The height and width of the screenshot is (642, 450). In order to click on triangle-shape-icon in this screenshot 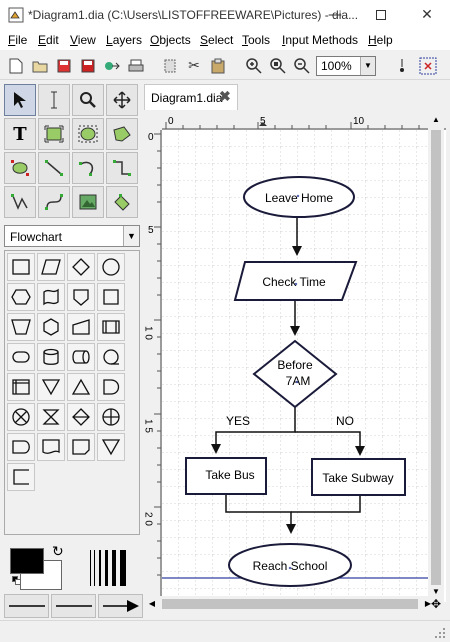, I will do `click(111, 447)`.